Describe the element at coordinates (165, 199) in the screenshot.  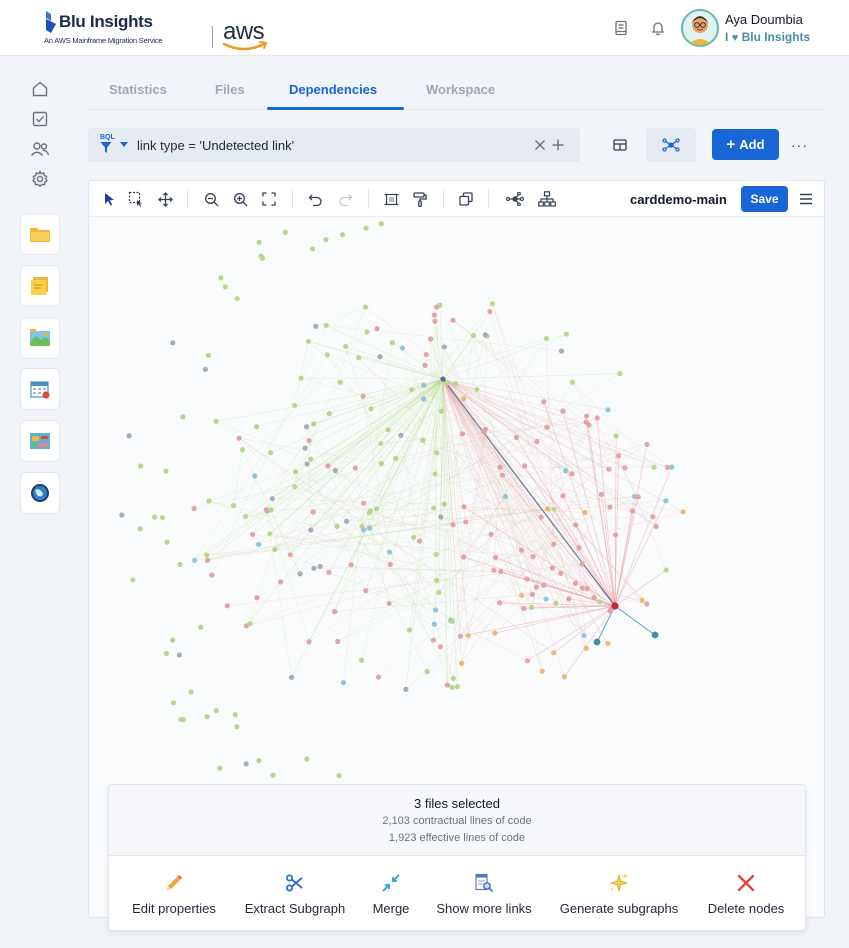
I see `pan-move-icon` at that location.